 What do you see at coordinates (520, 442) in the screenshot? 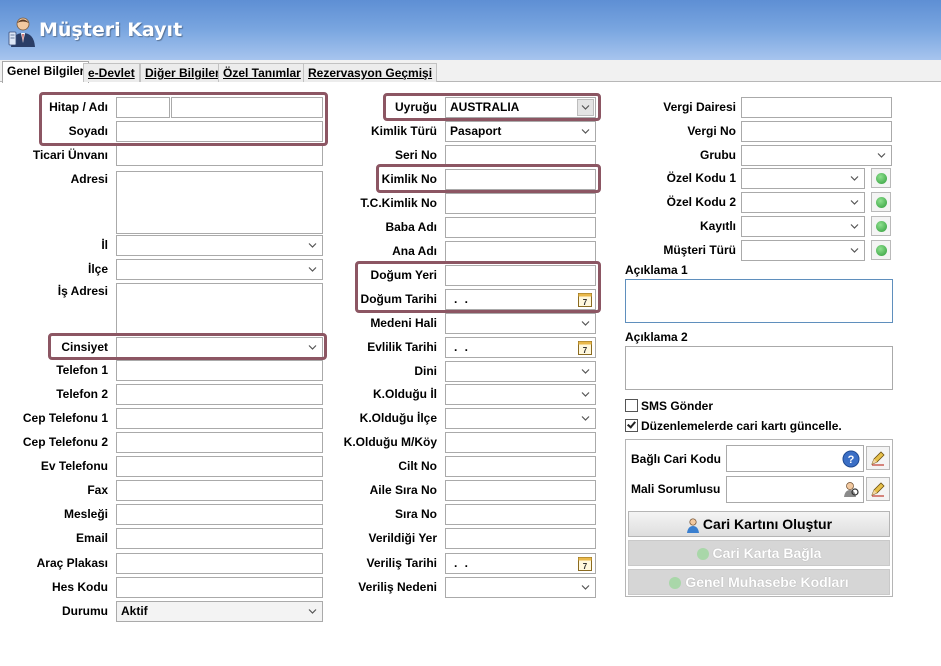
I see `k-oldugu-mkoy-input` at bounding box center [520, 442].